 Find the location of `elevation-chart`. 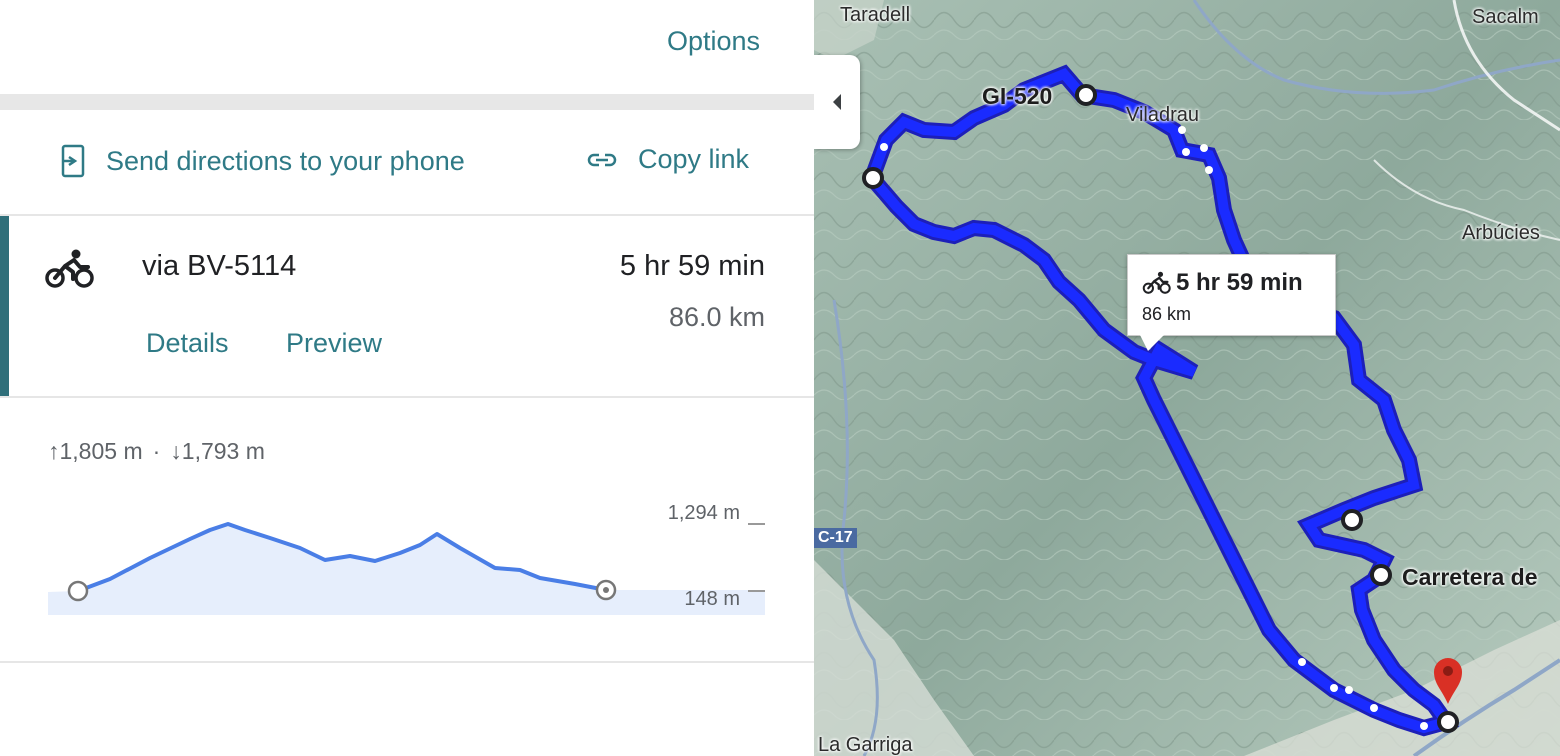

elevation-chart is located at coordinates (406, 568).